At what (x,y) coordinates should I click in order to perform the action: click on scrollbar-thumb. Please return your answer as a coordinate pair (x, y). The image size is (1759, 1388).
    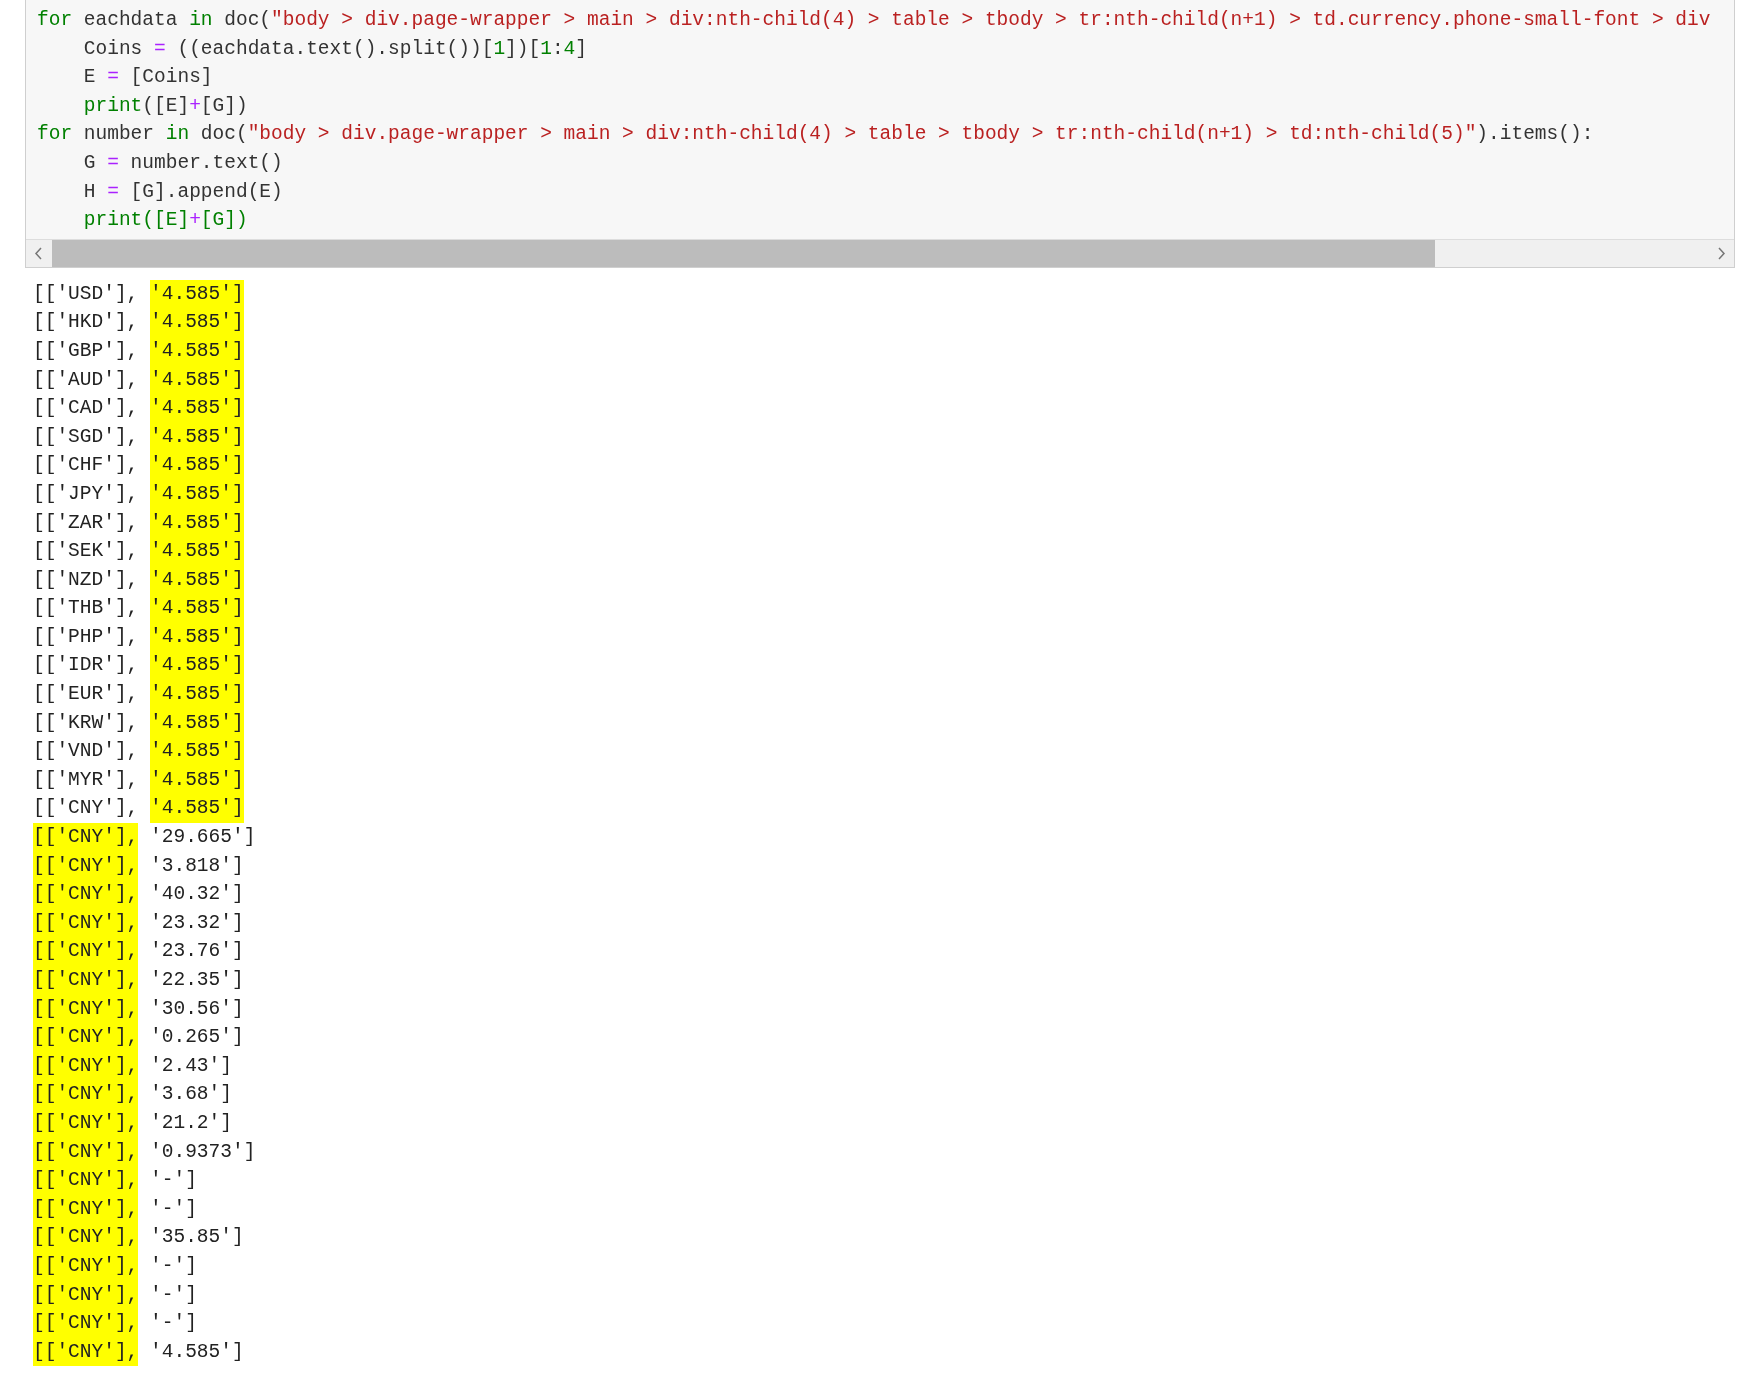
    Looking at the image, I should click on (743, 253).